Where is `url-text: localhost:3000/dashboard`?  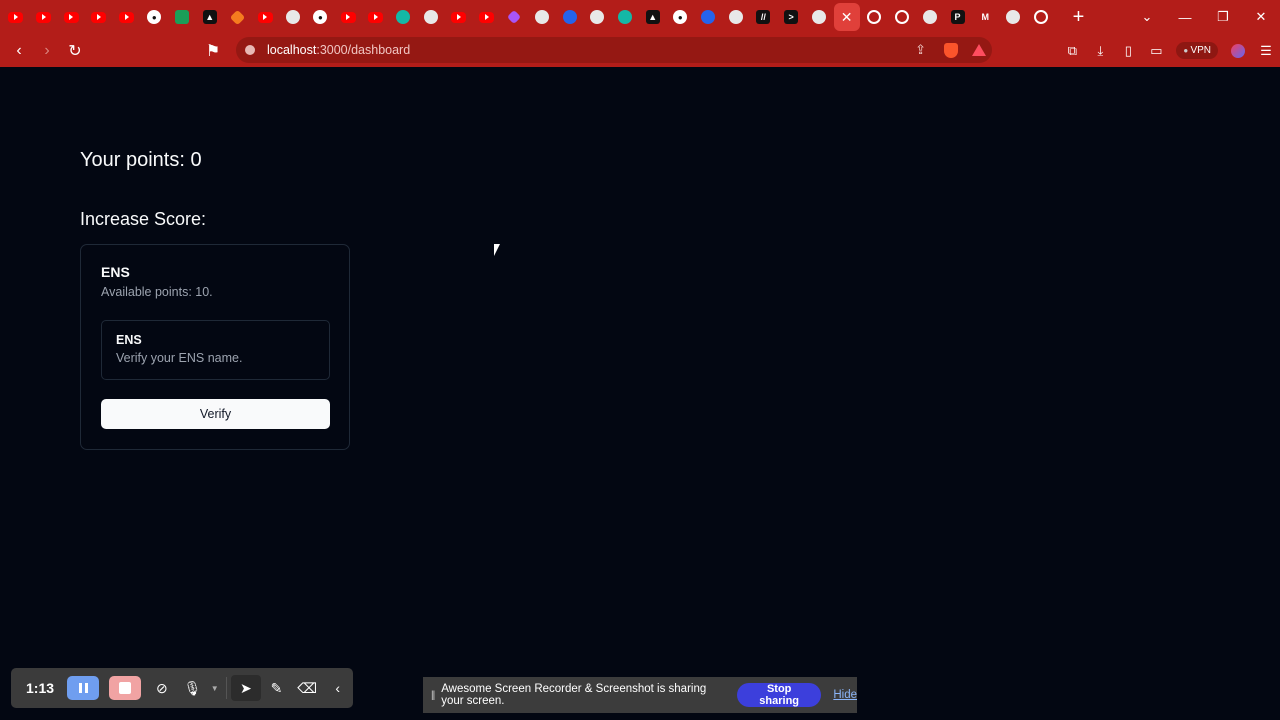
url-text: localhost:3000/dashboard is located at coordinates (338, 50).